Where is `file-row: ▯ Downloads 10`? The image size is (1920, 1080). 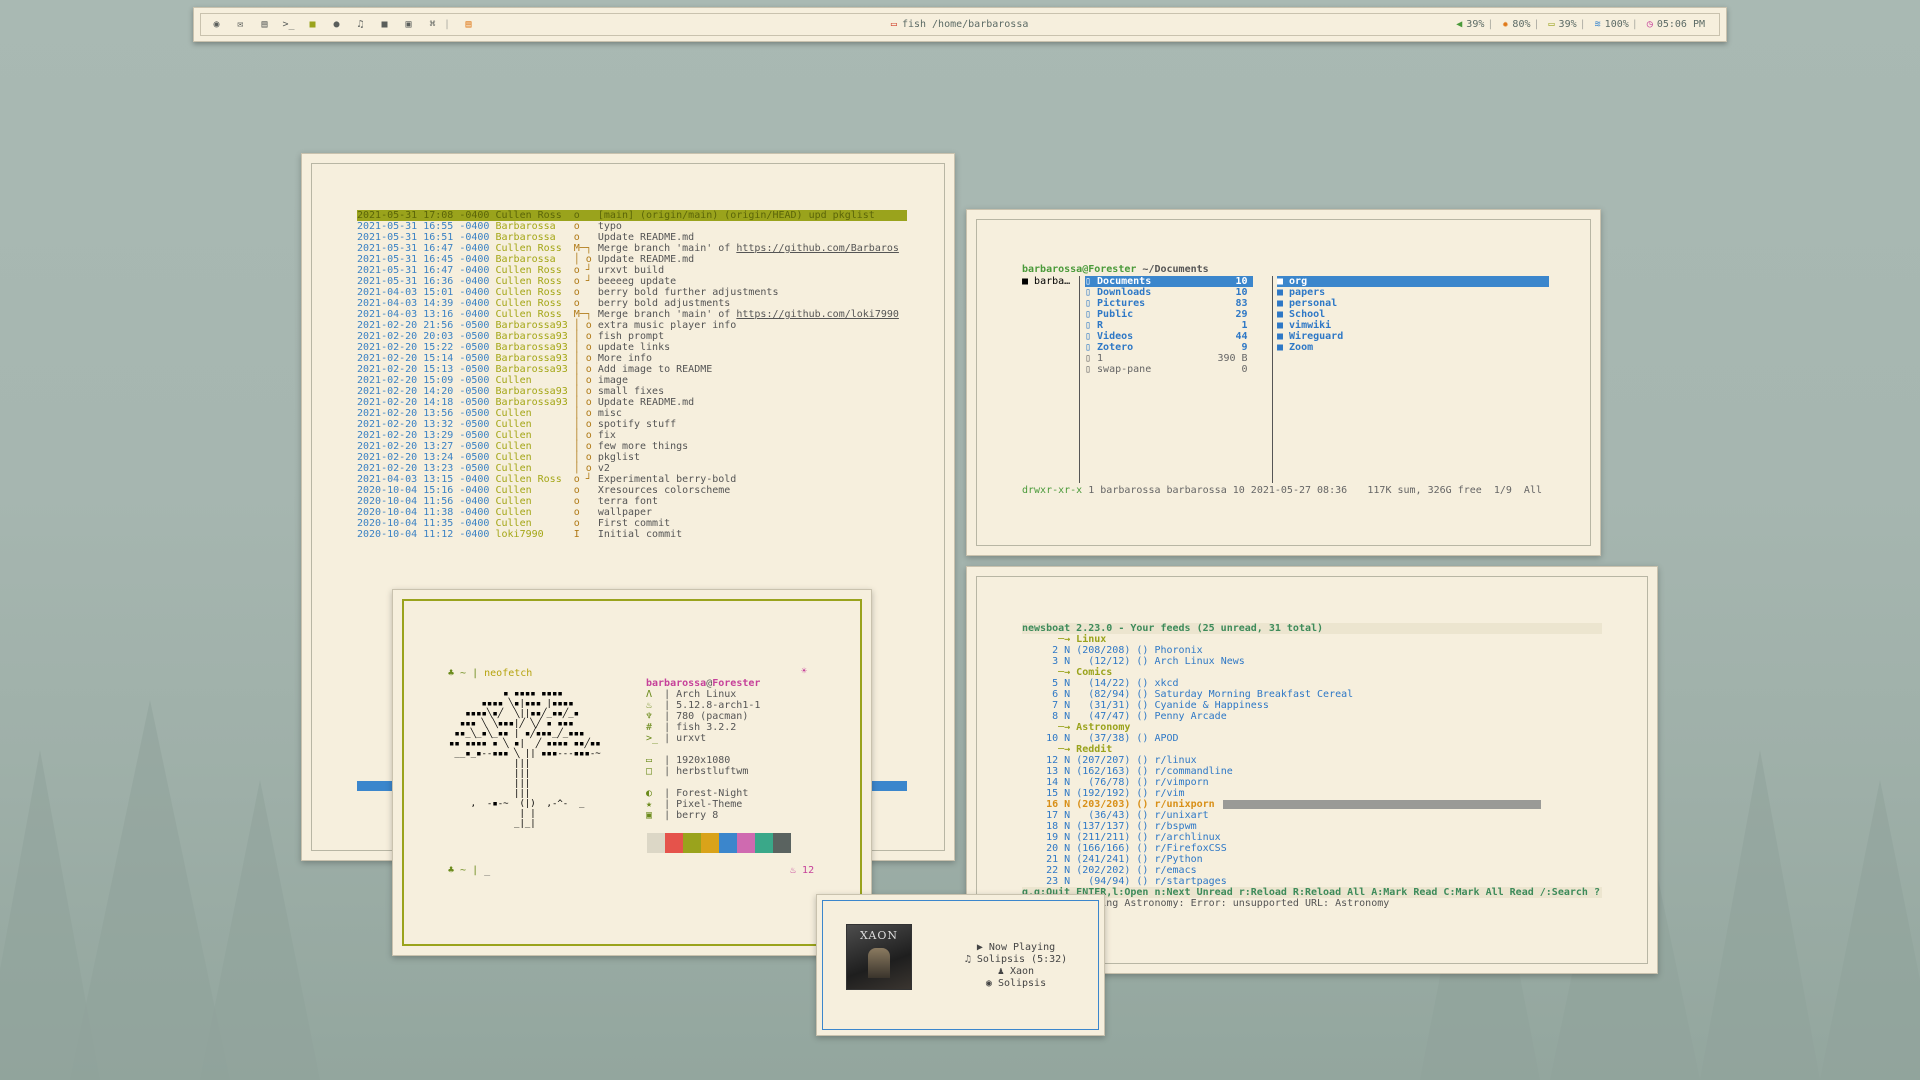
file-row: ▯ Downloads 10 is located at coordinates (1169, 292).